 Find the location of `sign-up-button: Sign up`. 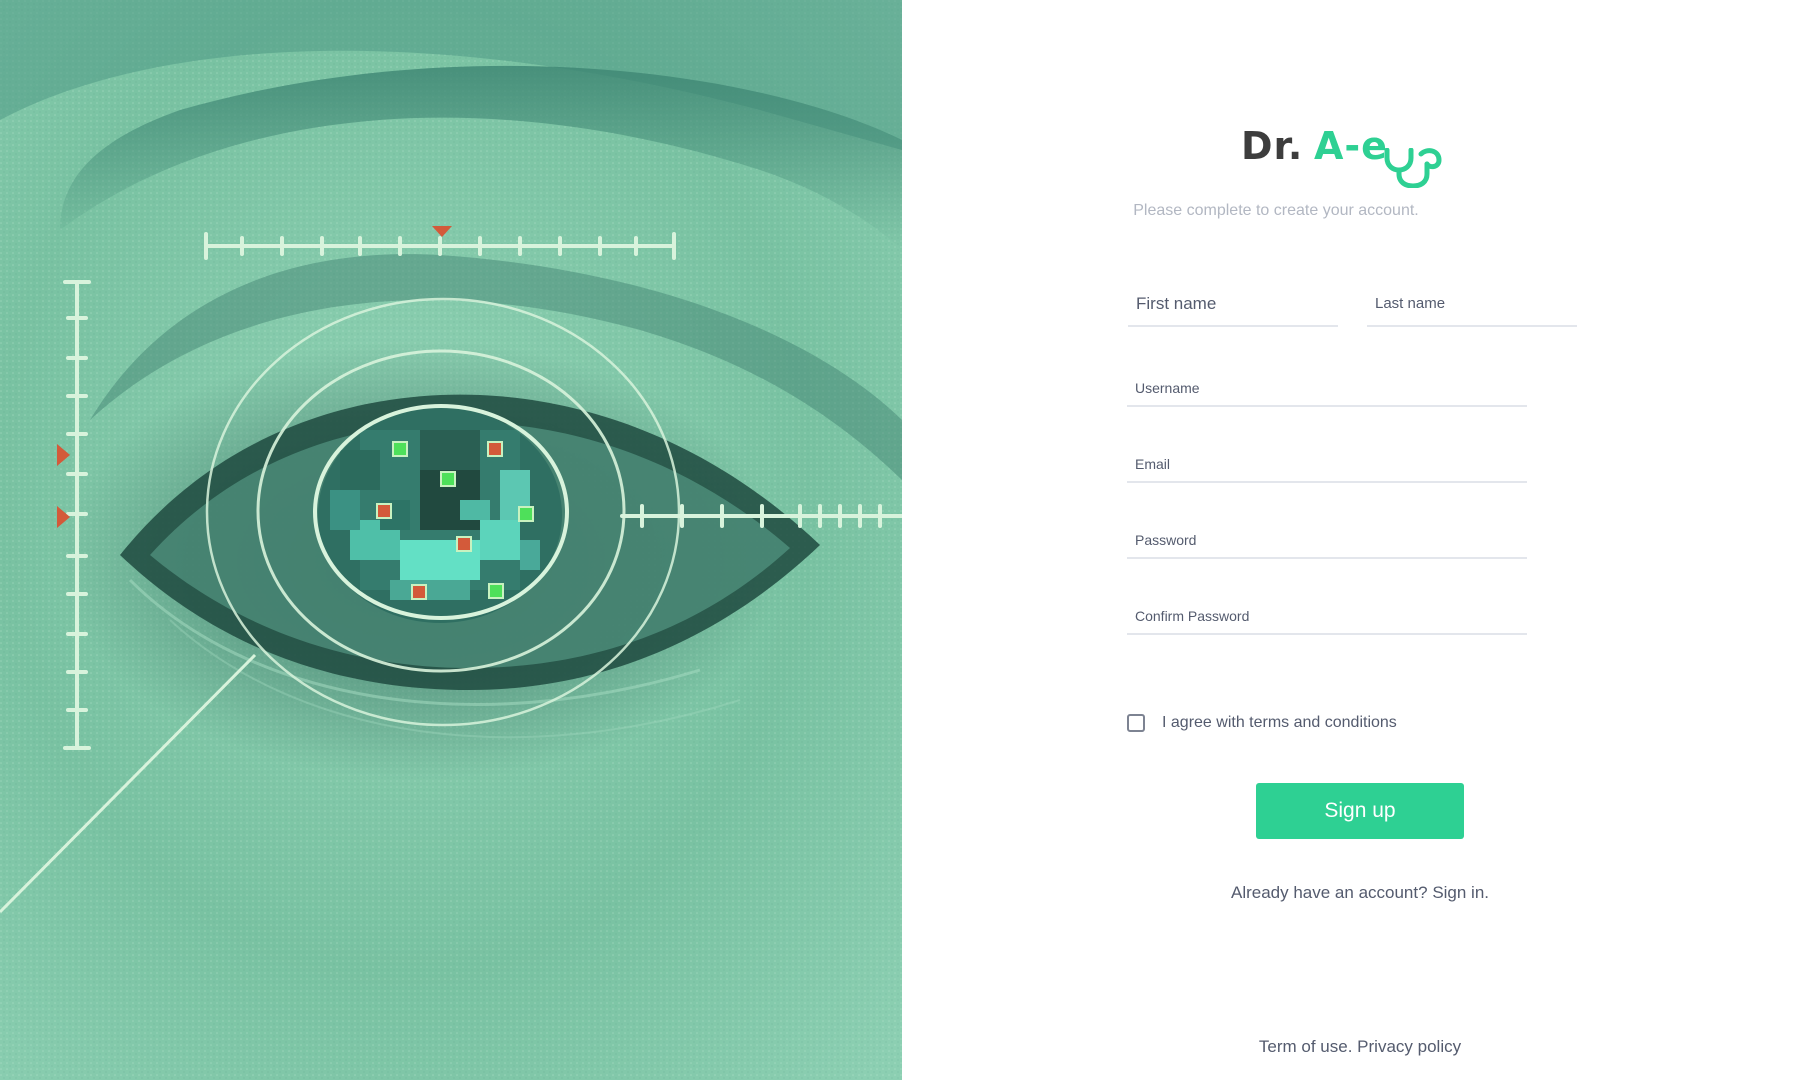

sign-up-button: Sign up is located at coordinates (1360, 811).